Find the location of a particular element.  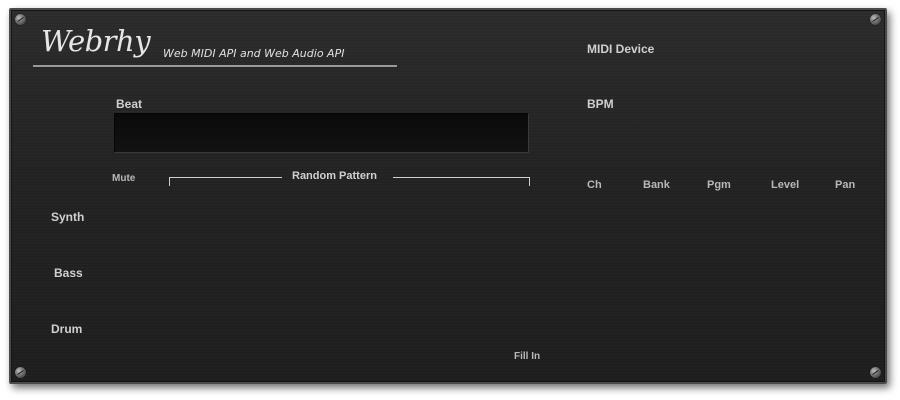

track-label-synth: Synth is located at coordinates (68, 217).